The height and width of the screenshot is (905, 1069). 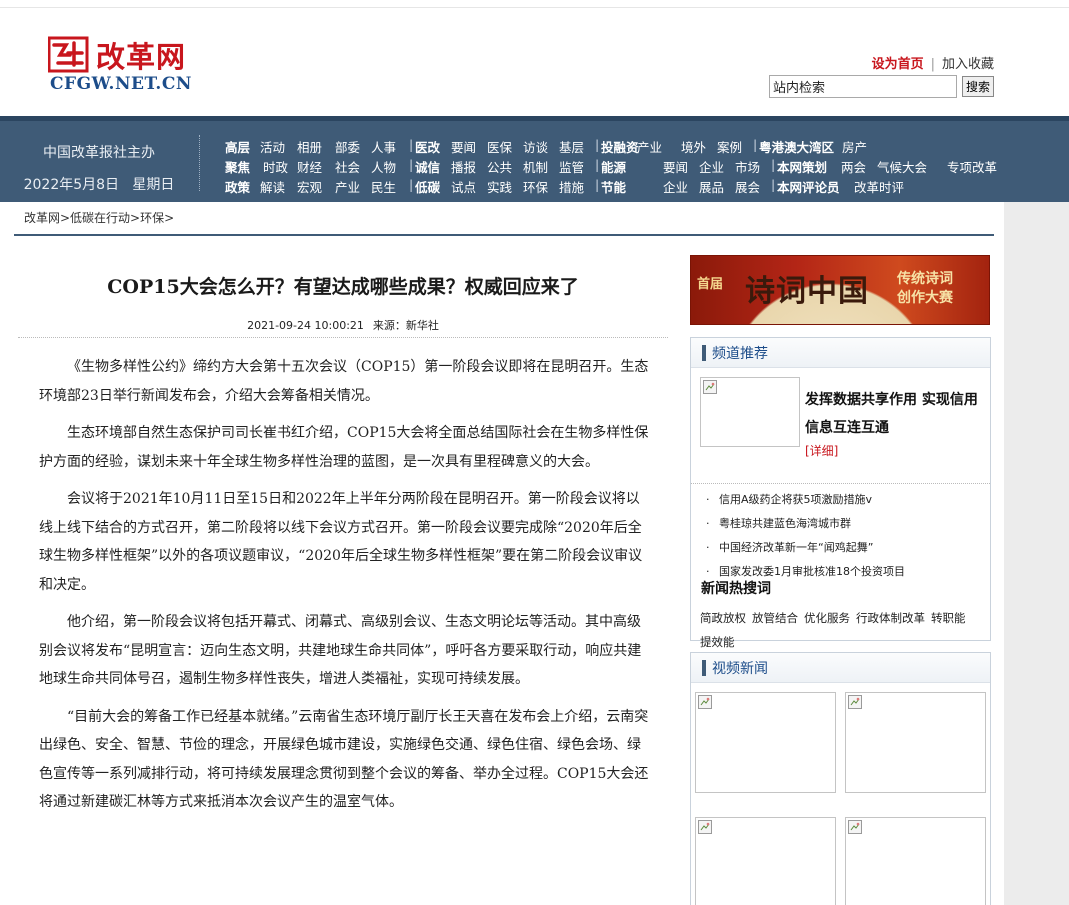 I want to click on list-item-text: 国家发改委1月审批核准18个投资项目, so click(x=812, y=571).